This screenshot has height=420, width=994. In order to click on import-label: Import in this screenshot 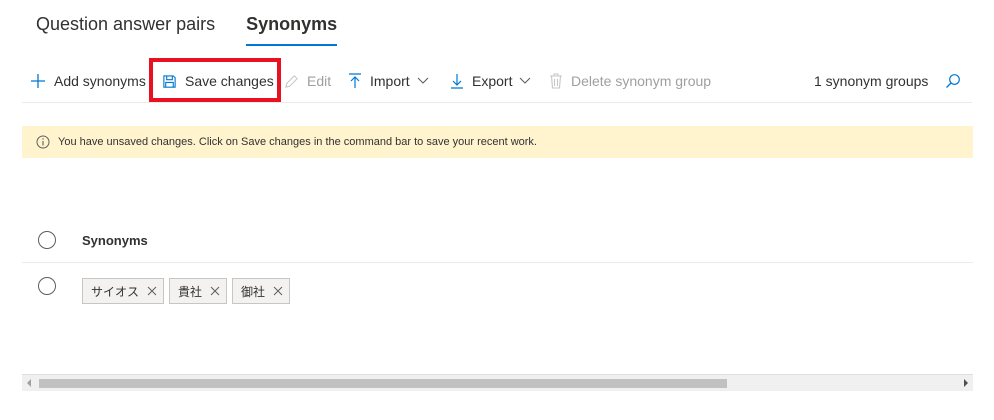, I will do `click(390, 81)`.